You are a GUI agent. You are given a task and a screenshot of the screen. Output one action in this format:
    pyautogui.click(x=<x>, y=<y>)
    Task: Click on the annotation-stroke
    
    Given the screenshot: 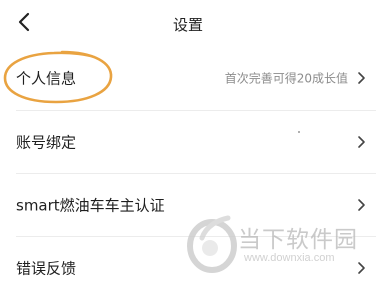 What is the action you would take?
    pyautogui.click(x=58, y=77)
    